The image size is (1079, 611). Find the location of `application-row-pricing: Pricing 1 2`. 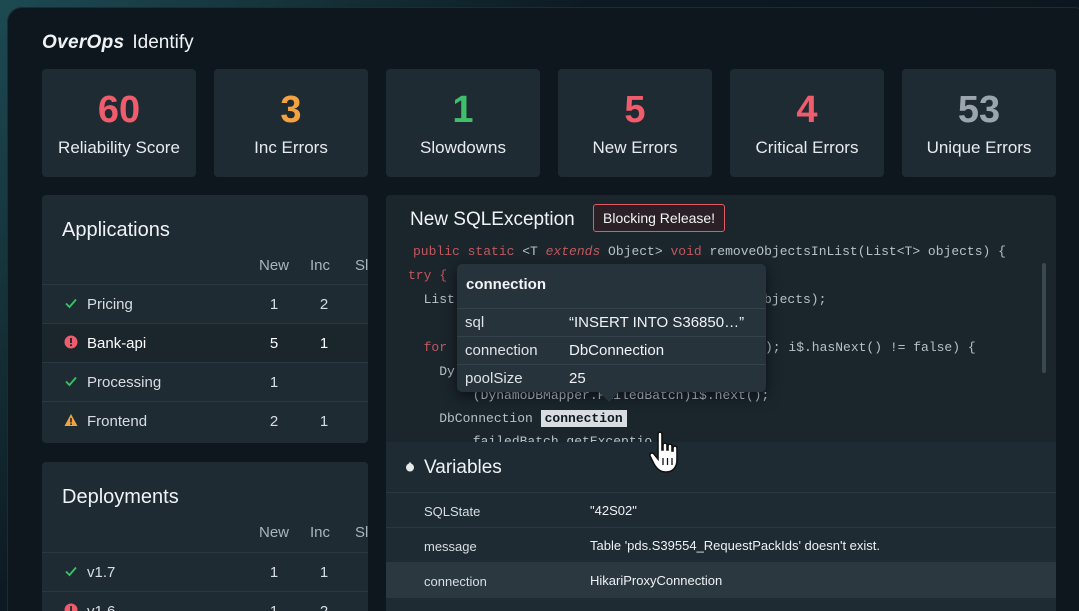

application-row-pricing: Pricing 1 2 is located at coordinates (205, 303).